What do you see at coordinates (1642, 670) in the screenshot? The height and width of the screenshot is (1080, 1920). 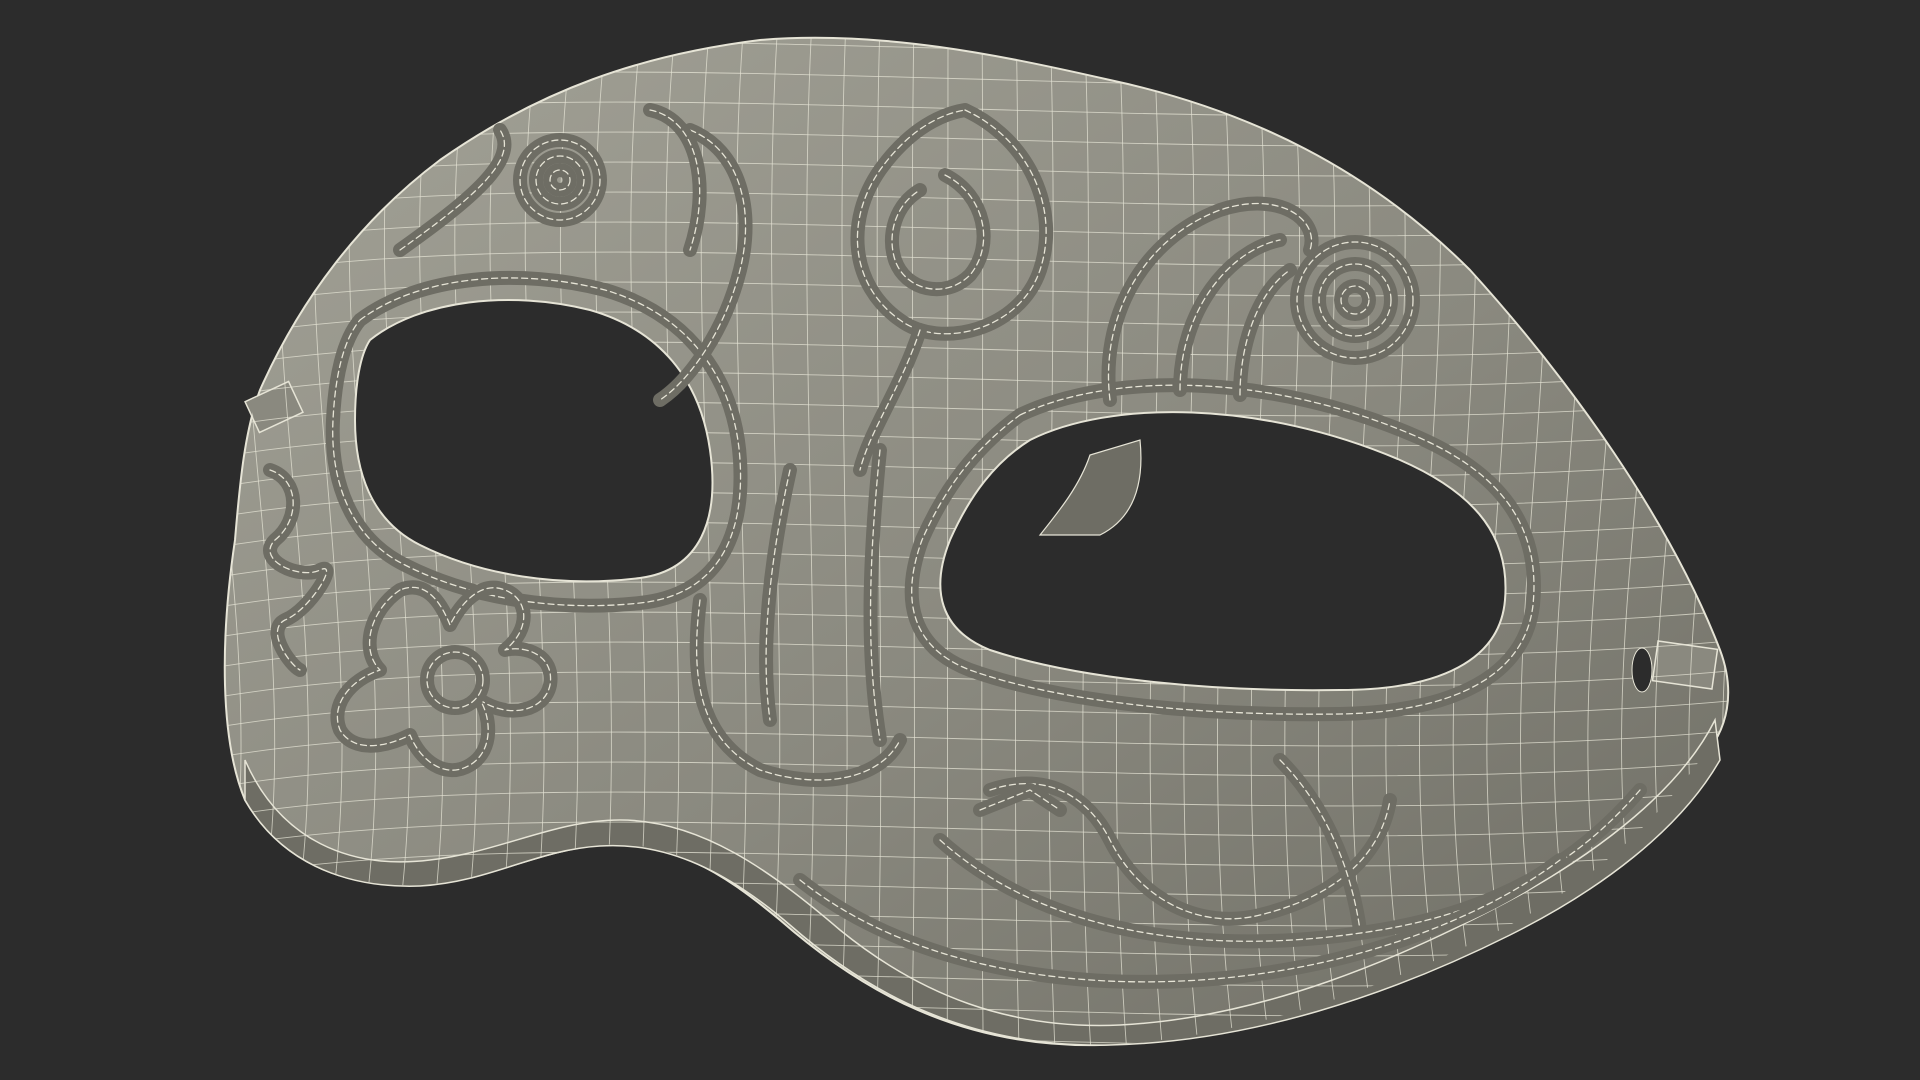 I see `strap-hole` at bounding box center [1642, 670].